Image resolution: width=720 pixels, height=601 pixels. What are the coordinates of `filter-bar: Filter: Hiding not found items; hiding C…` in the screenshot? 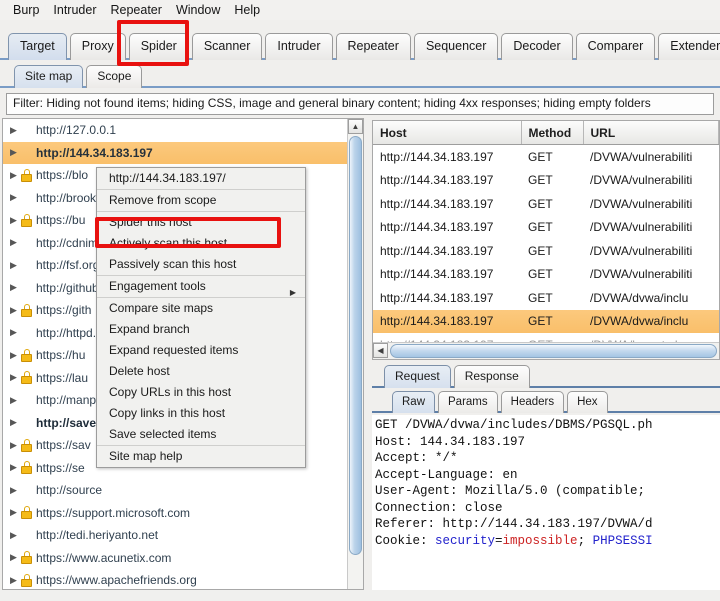 It's located at (360, 104).